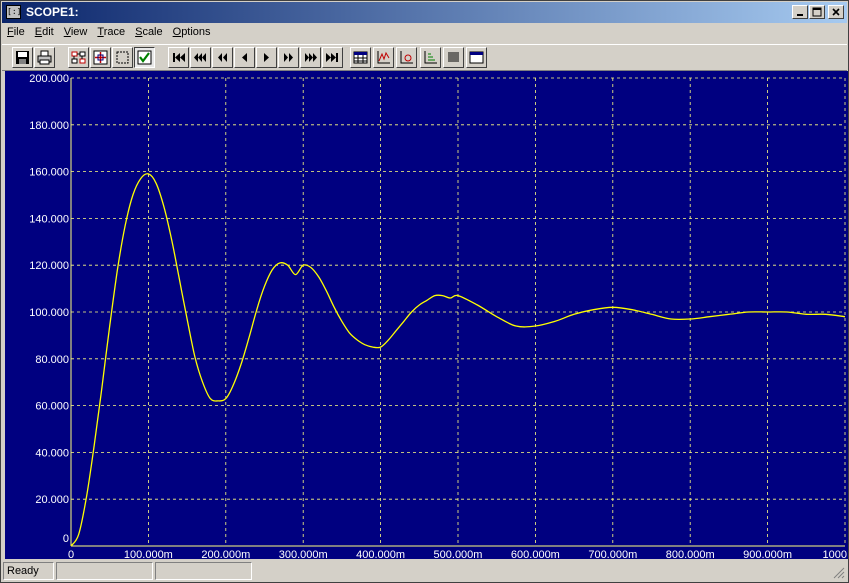 The image size is (849, 583). What do you see at coordinates (690, 554) in the screenshot?
I see `x-tick-label: 800.000m` at bounding box center [690, 554].